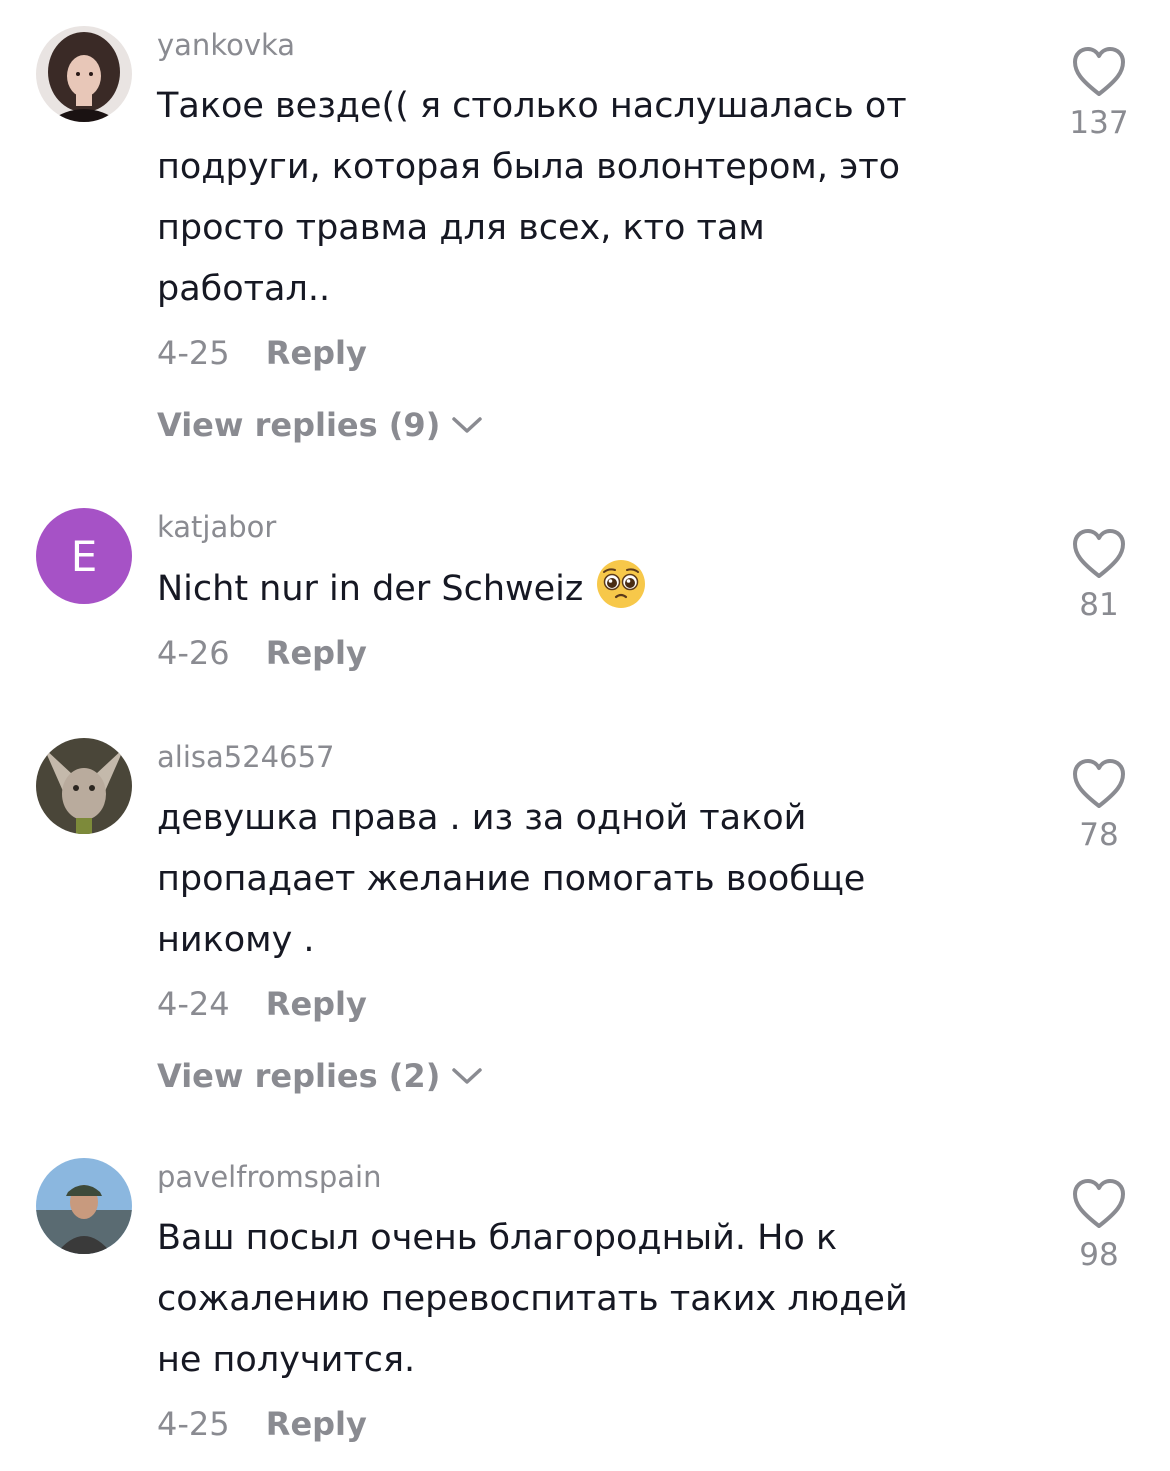 The image size is (1170, 1471). Describe the element at coordinates (597, 45) in the screenshot. I see `username: yankovka` at that location.